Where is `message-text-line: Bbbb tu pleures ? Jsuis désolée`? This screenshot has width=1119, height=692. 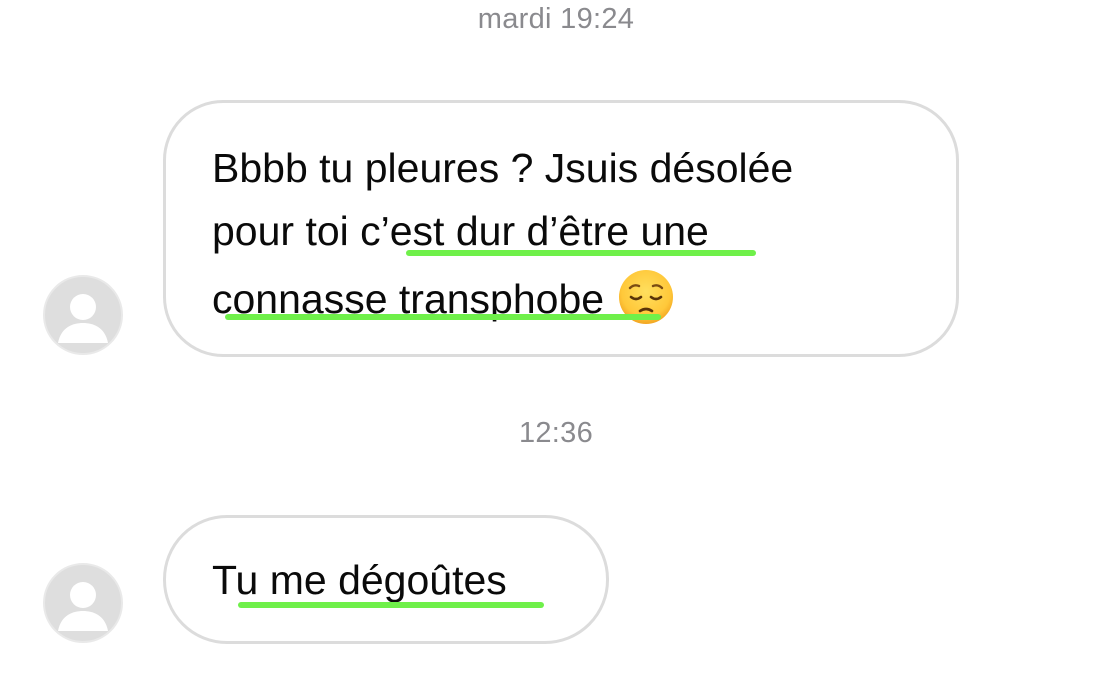 message-text-line: Bbbb tu pleures ? Jsuis désolée is located at coordinates (503, 168).